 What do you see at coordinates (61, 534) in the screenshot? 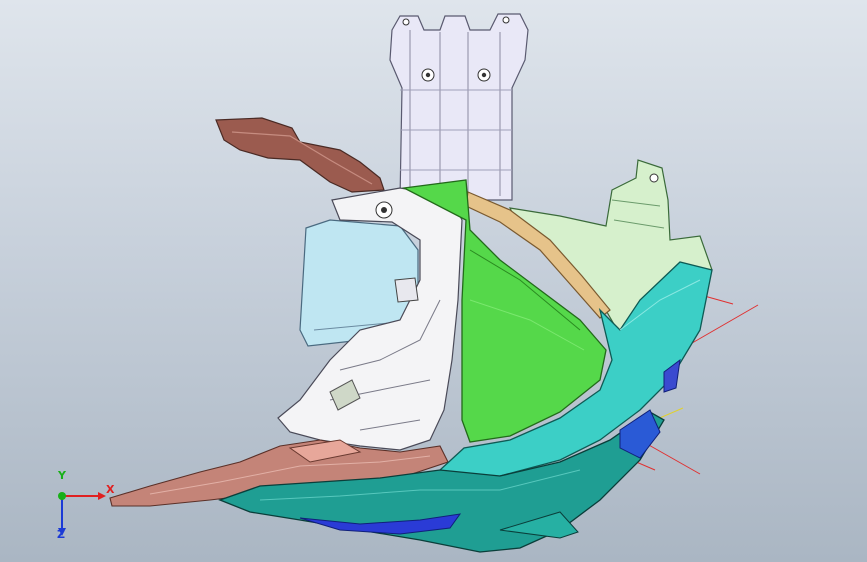
I see `z-axis-label: Z` at bounding box center [61, 534].